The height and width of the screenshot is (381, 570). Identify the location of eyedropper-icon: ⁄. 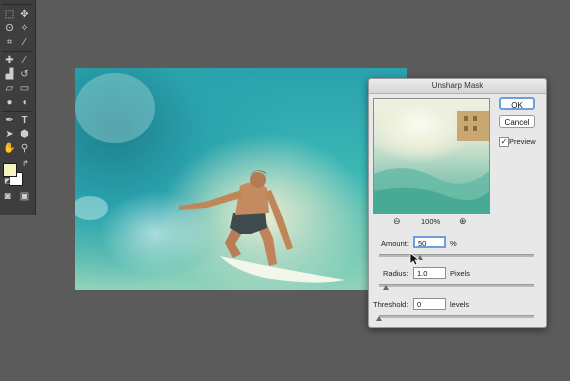
(24, 42).